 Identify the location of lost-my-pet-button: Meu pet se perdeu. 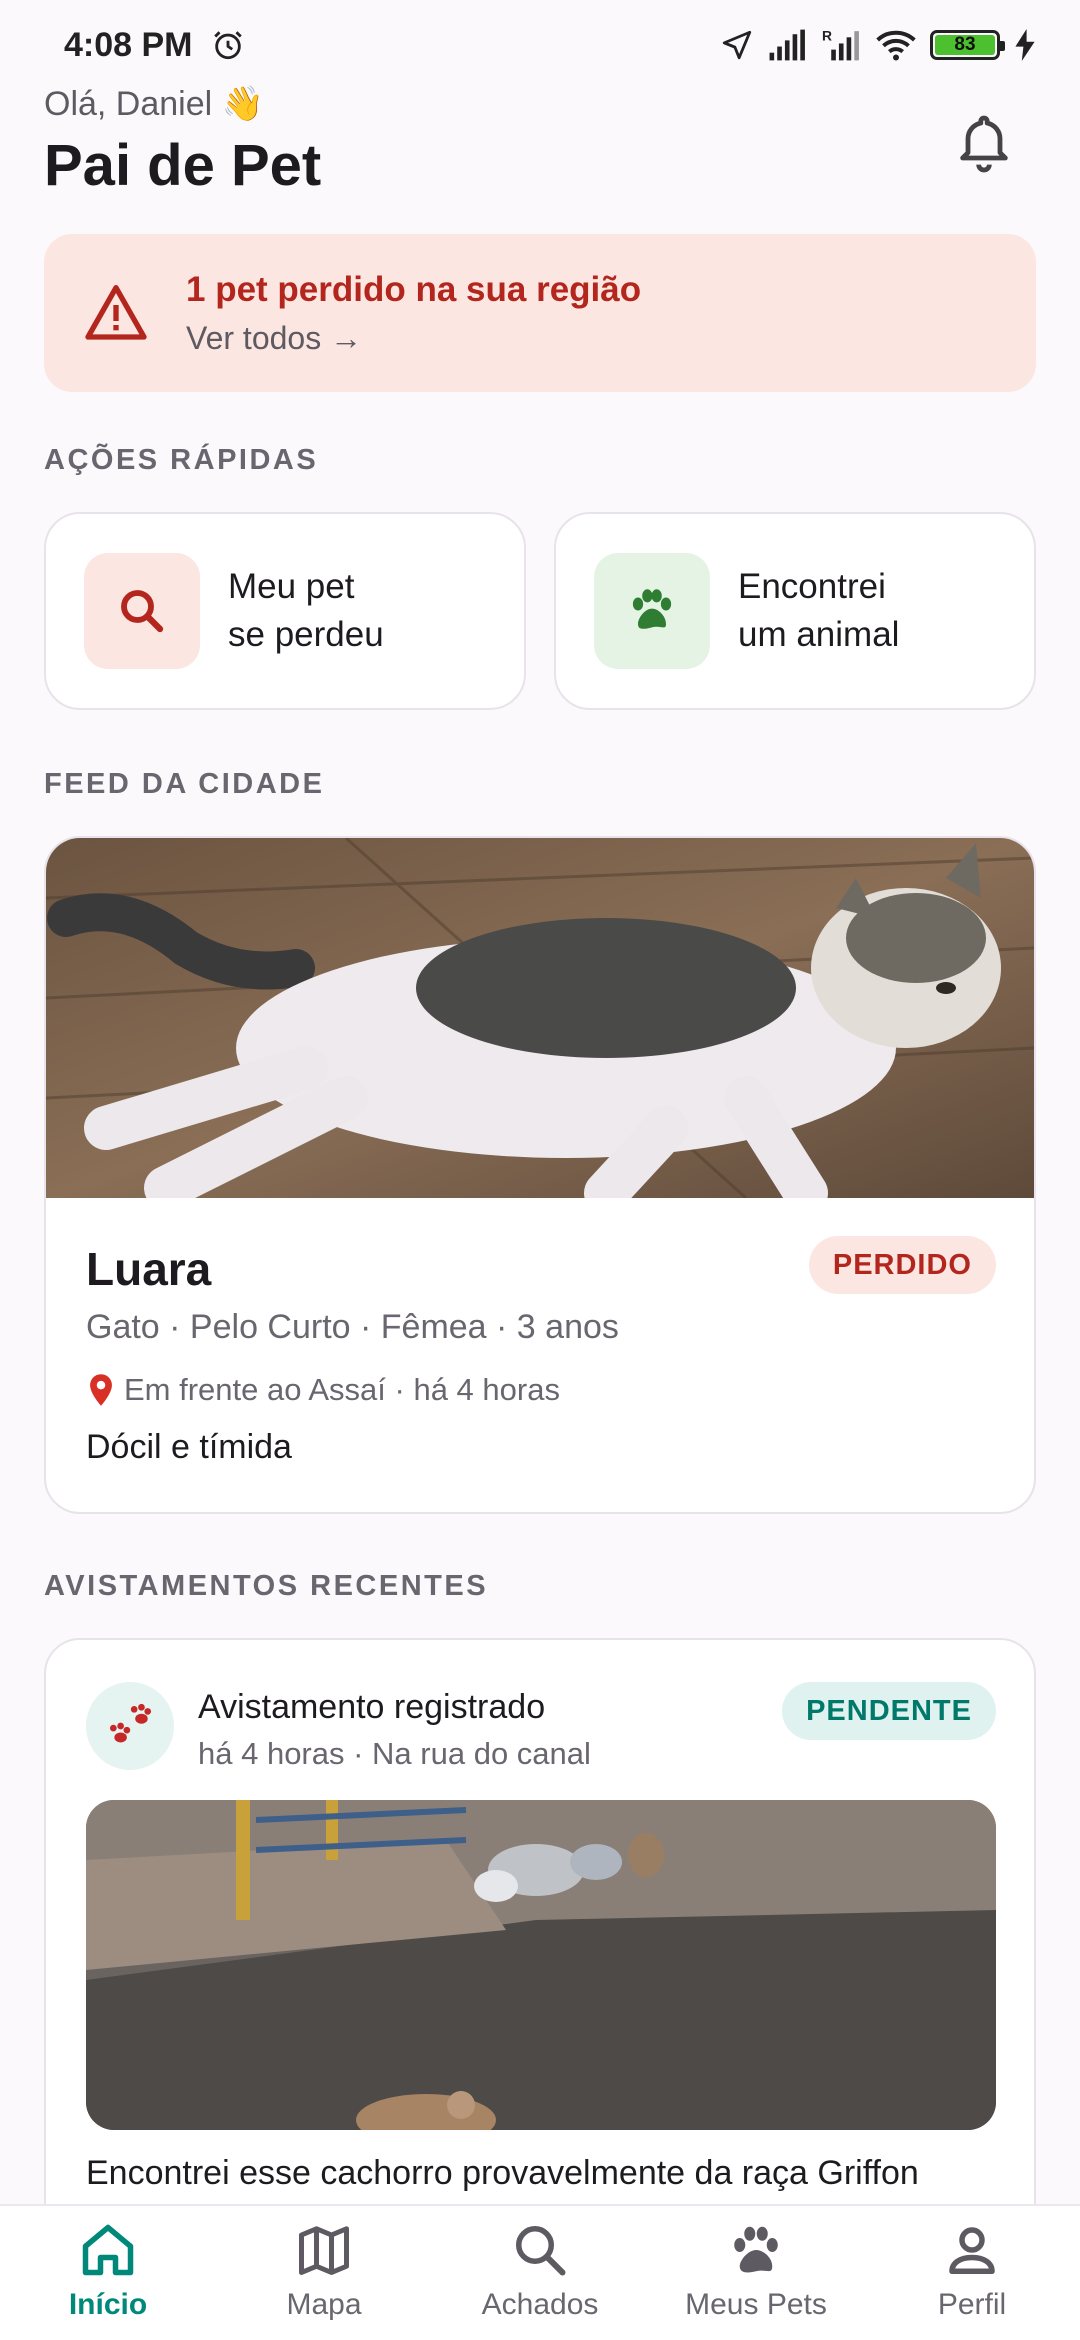
(285, 611).